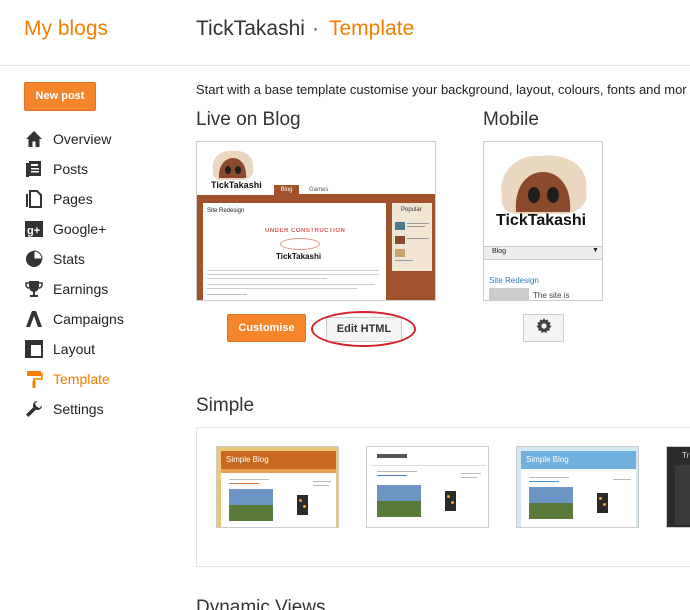  I want to click on highlight-circle, so click(363, 329).